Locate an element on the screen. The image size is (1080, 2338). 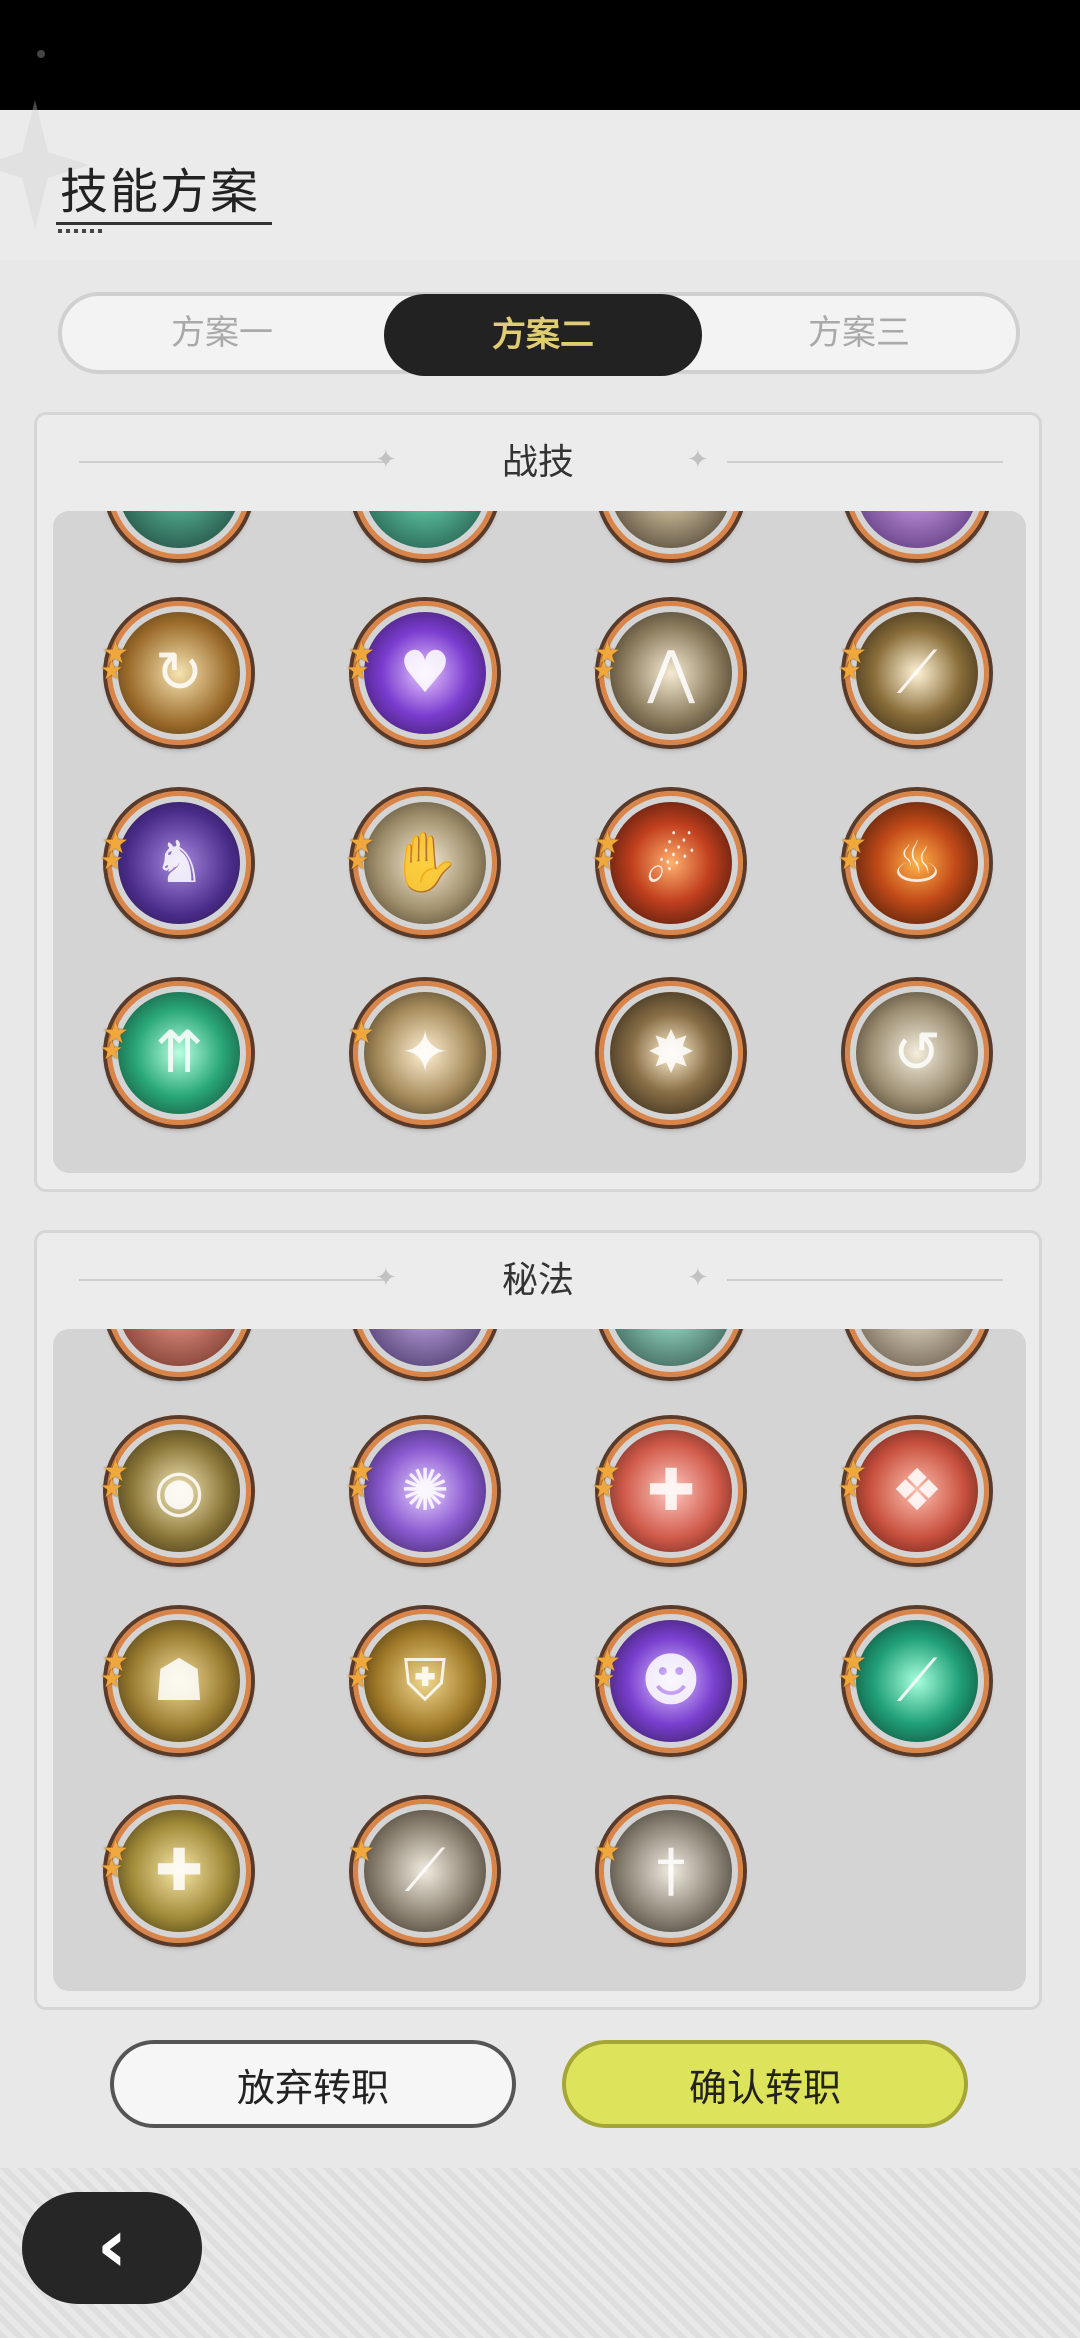
skill-icon-violet-heart: ♥ ★ ★ is located at coordinates (421, 673).